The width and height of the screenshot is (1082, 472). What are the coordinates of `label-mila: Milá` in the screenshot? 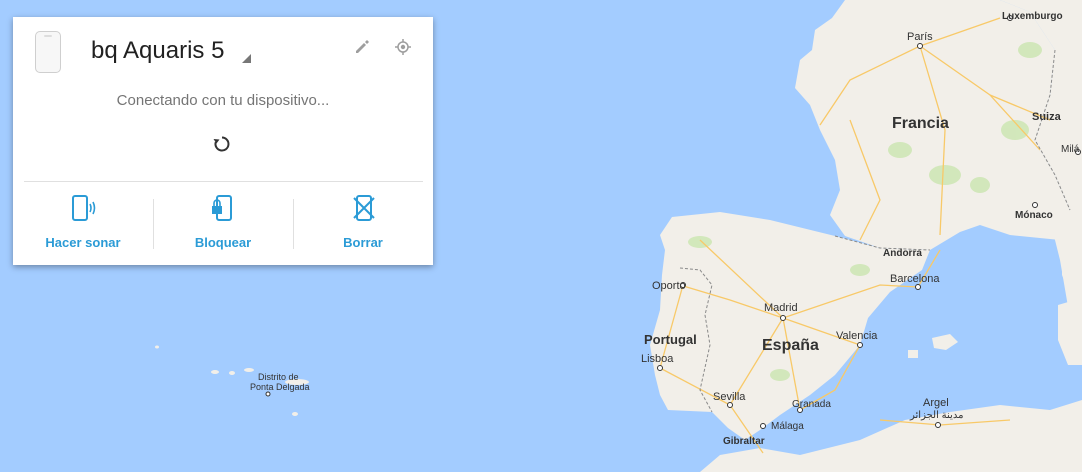 It's located at (1070, 149).